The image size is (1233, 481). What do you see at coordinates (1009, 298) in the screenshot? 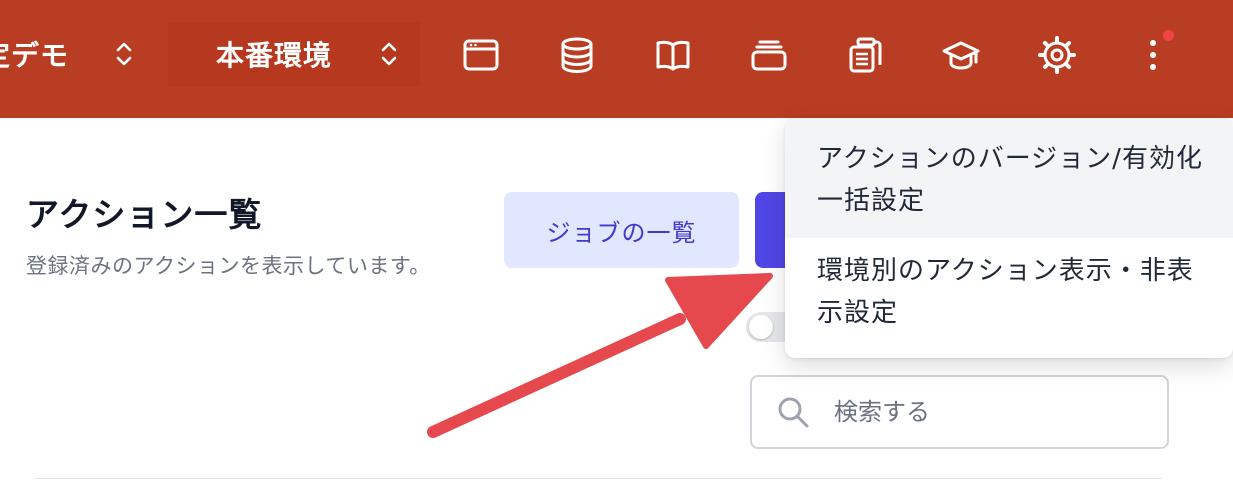
I see `menu-item-environment-visibility-settings: 環境別のアクション表示・非表示設定` at bounding box center [1009, 298].